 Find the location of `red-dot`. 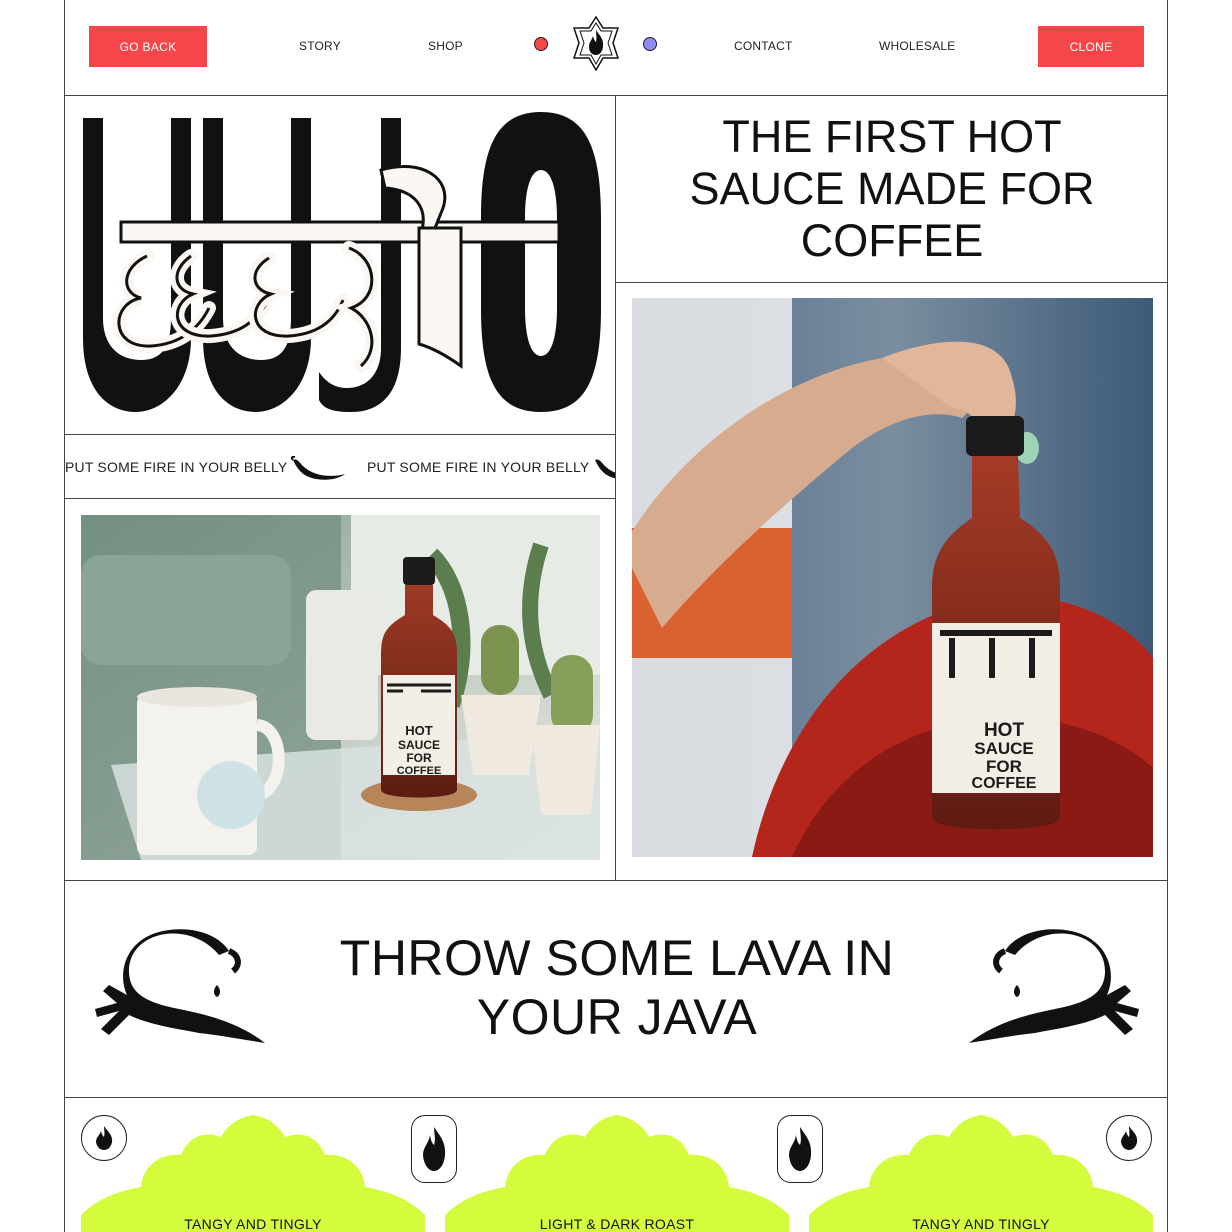

red-dot is located at coordinates (541, 44).